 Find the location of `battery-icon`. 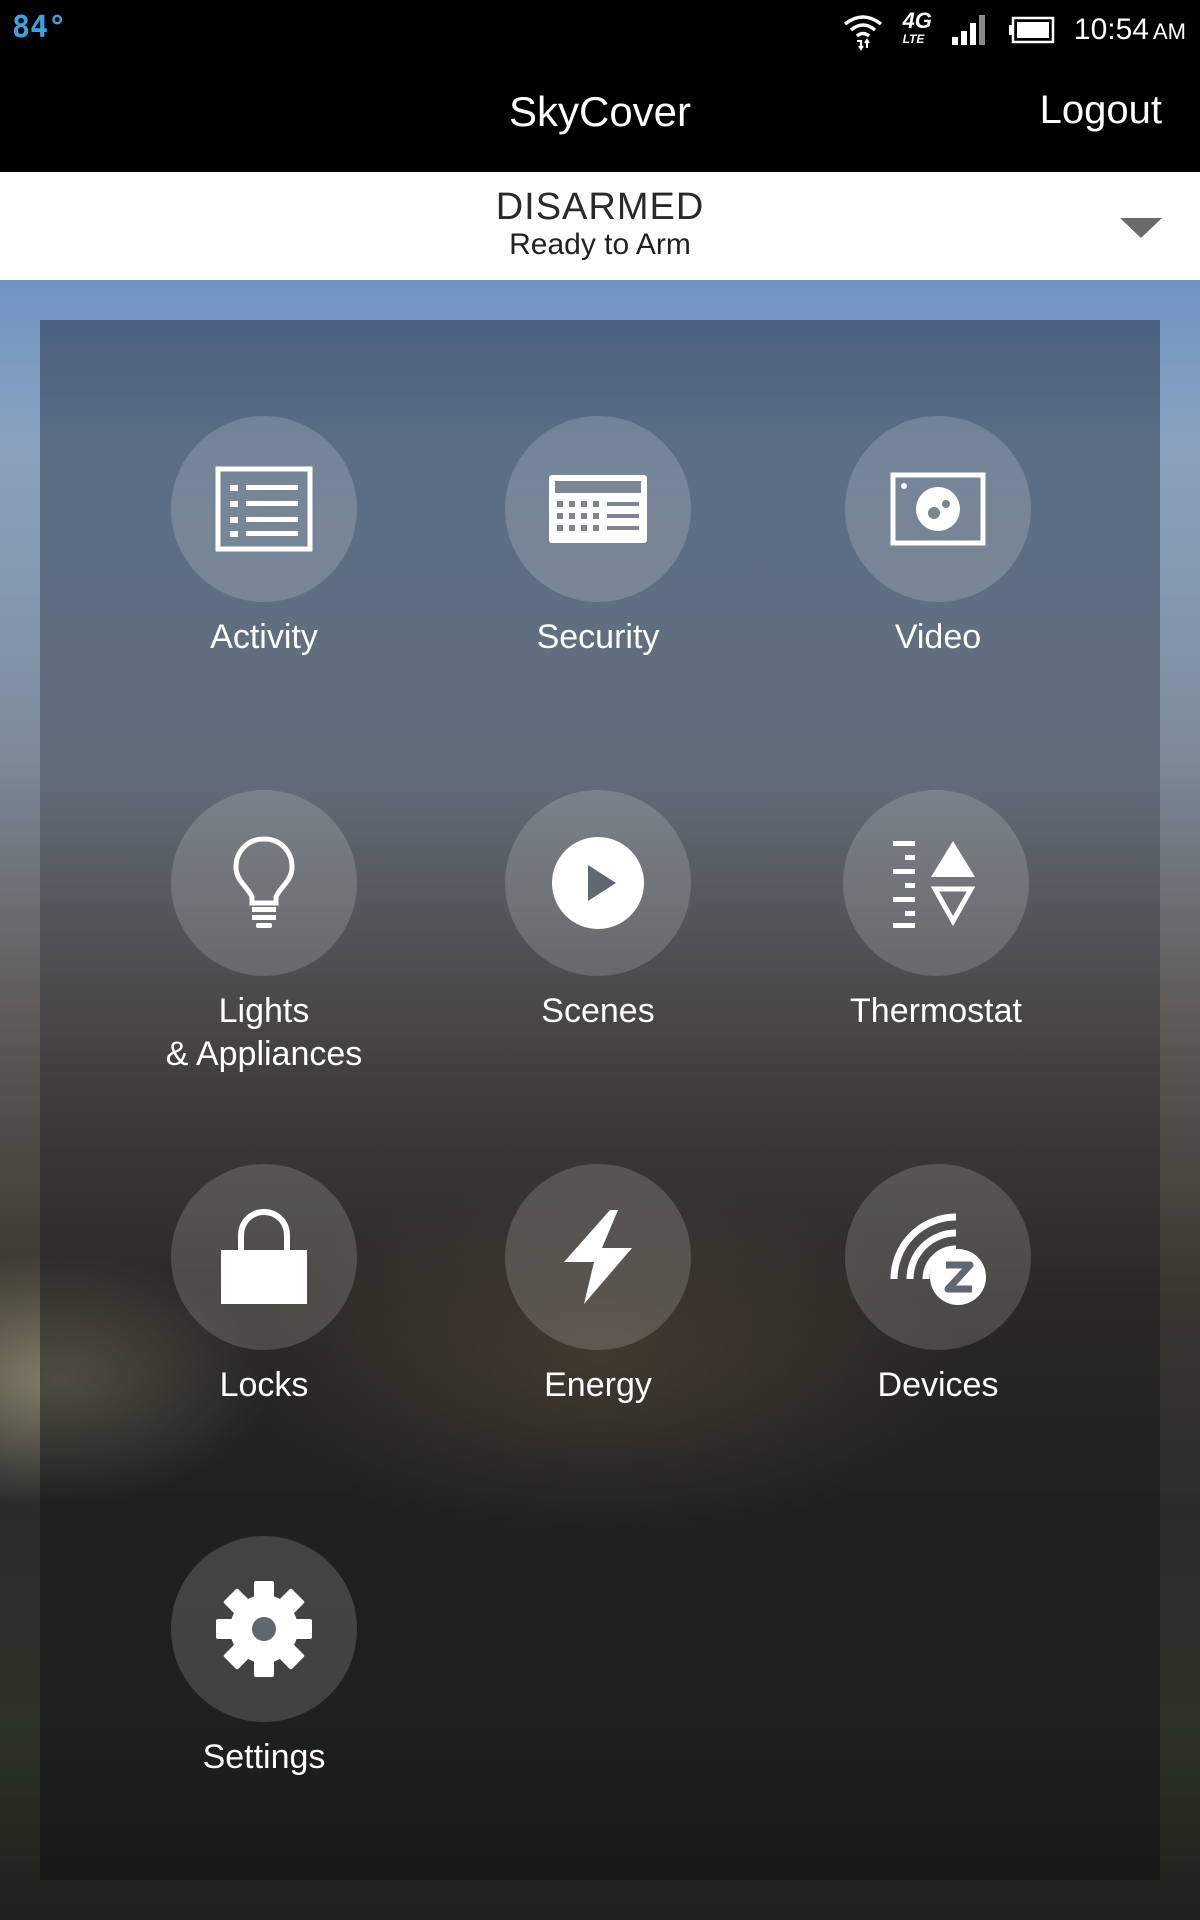

battery-icon is located at coordinates (1031, 30).